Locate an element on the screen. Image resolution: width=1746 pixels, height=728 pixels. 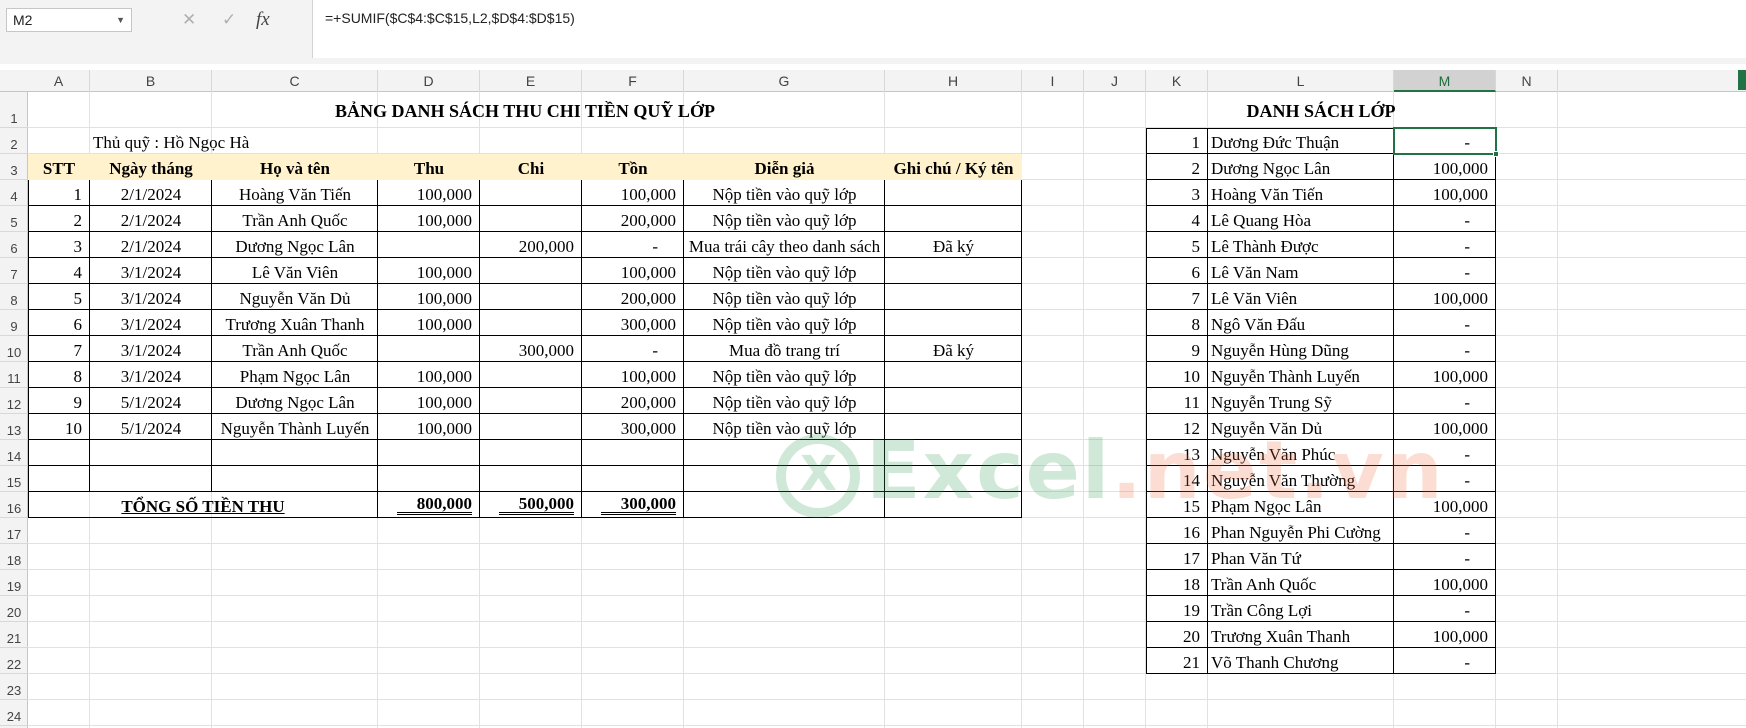
class-list-stt: 3 is located at coordinates (1177, 193).